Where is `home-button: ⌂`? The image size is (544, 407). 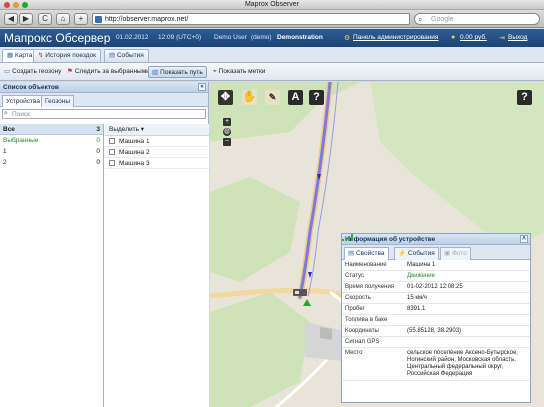 home-button: ⌂ is located at coordinates (63, 19).